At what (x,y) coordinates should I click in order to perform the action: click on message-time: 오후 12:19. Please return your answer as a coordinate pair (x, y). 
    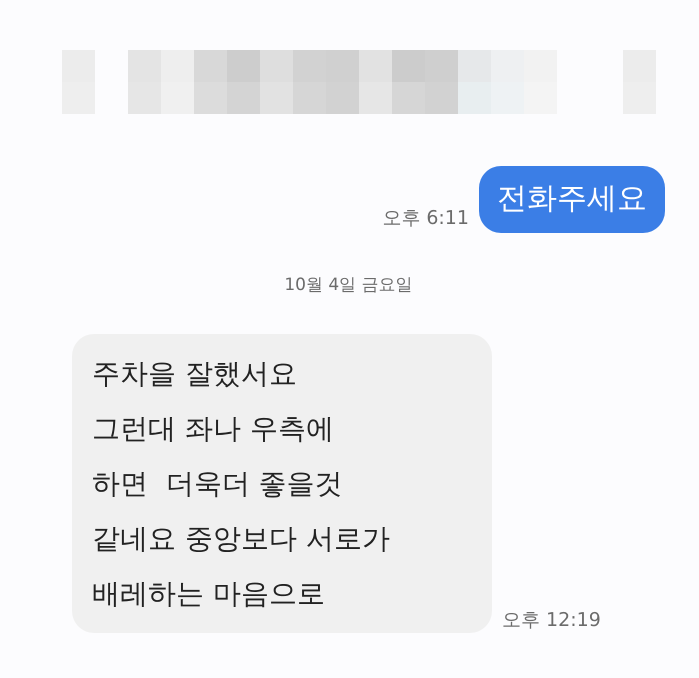
    Looking at the image, I should click on (551, 620).